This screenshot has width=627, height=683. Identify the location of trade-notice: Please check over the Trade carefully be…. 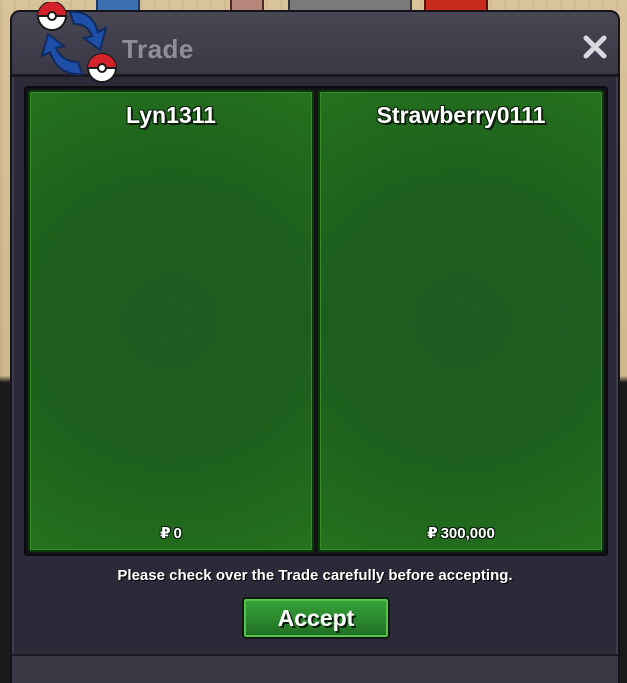
(315, 575).